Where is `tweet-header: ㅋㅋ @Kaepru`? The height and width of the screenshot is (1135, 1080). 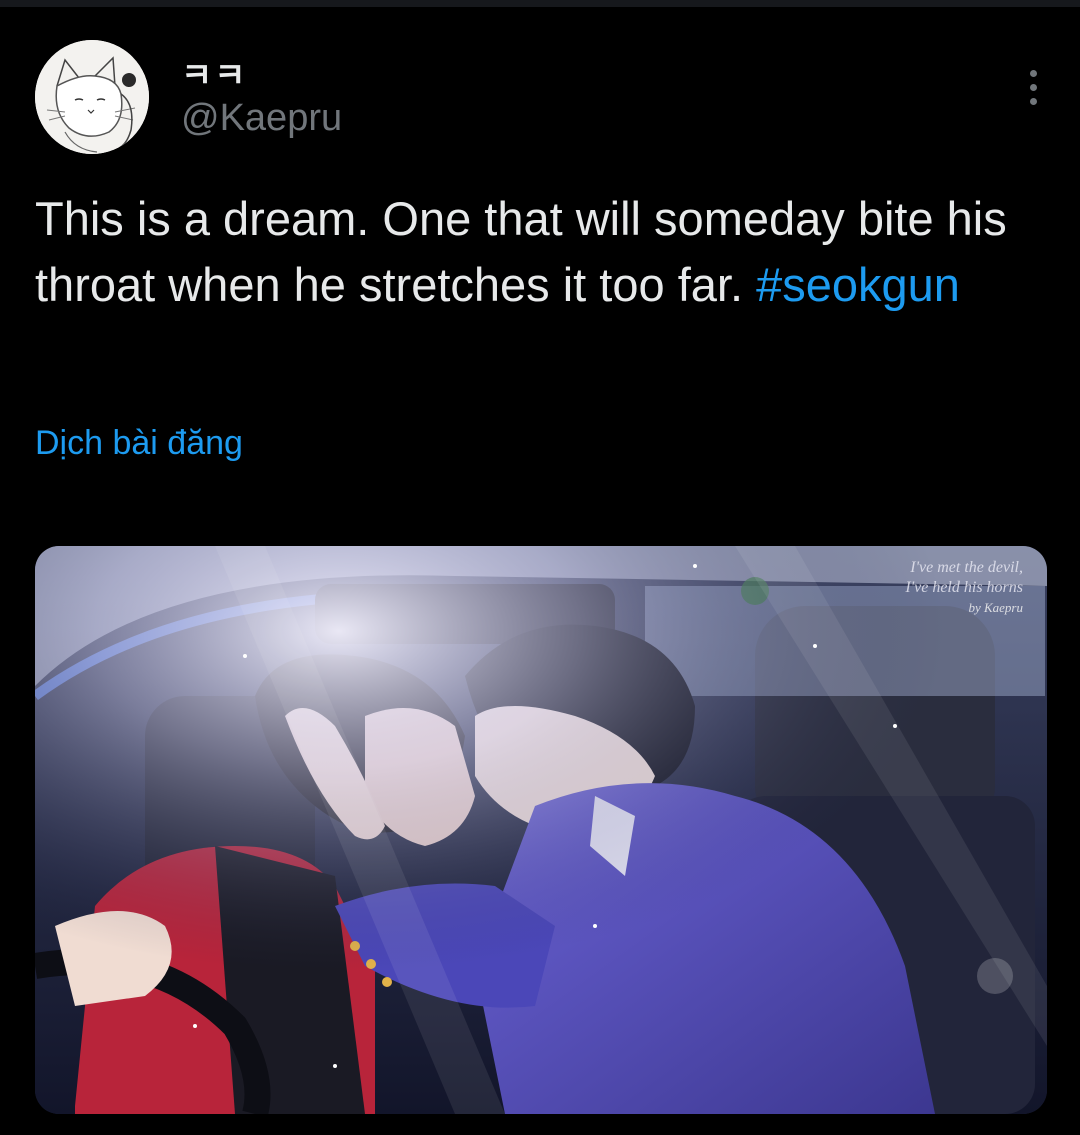
tweet-header: ㅋㅋ @Kaepru is located at coordinates (540, 98).